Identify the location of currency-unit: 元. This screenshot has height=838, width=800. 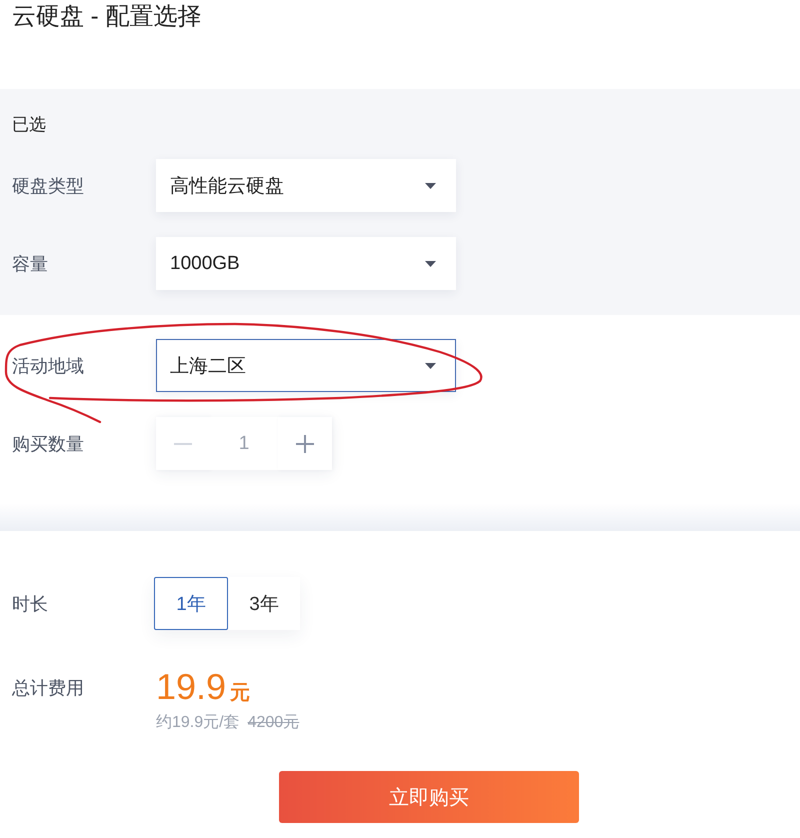
(240, 693).